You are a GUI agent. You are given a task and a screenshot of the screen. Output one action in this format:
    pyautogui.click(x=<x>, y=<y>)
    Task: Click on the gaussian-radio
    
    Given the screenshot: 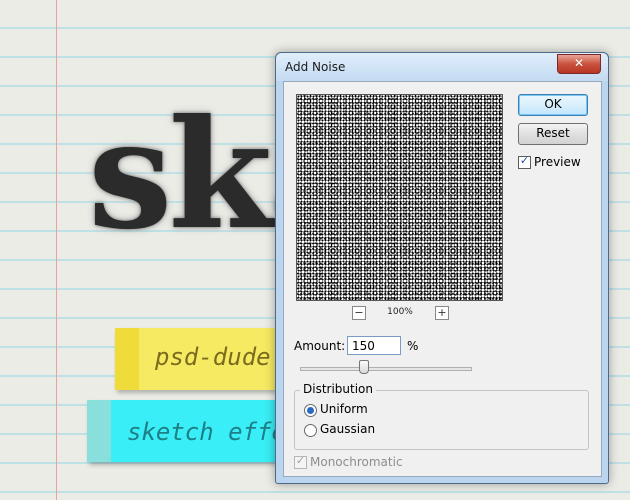 What is the action you would take?
    pyautogui.click(x=310, y=430)
    